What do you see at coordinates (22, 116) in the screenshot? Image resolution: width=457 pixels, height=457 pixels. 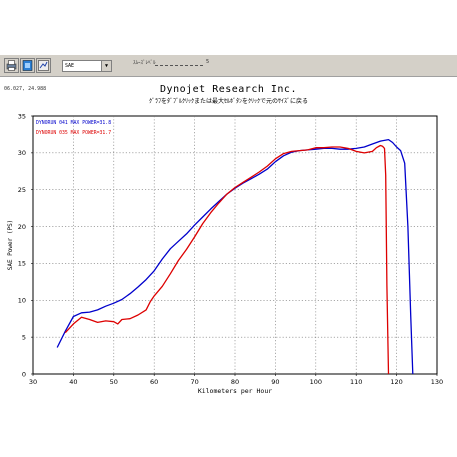 I see `y-tick-label: 35` at bounding box center [22, 116].